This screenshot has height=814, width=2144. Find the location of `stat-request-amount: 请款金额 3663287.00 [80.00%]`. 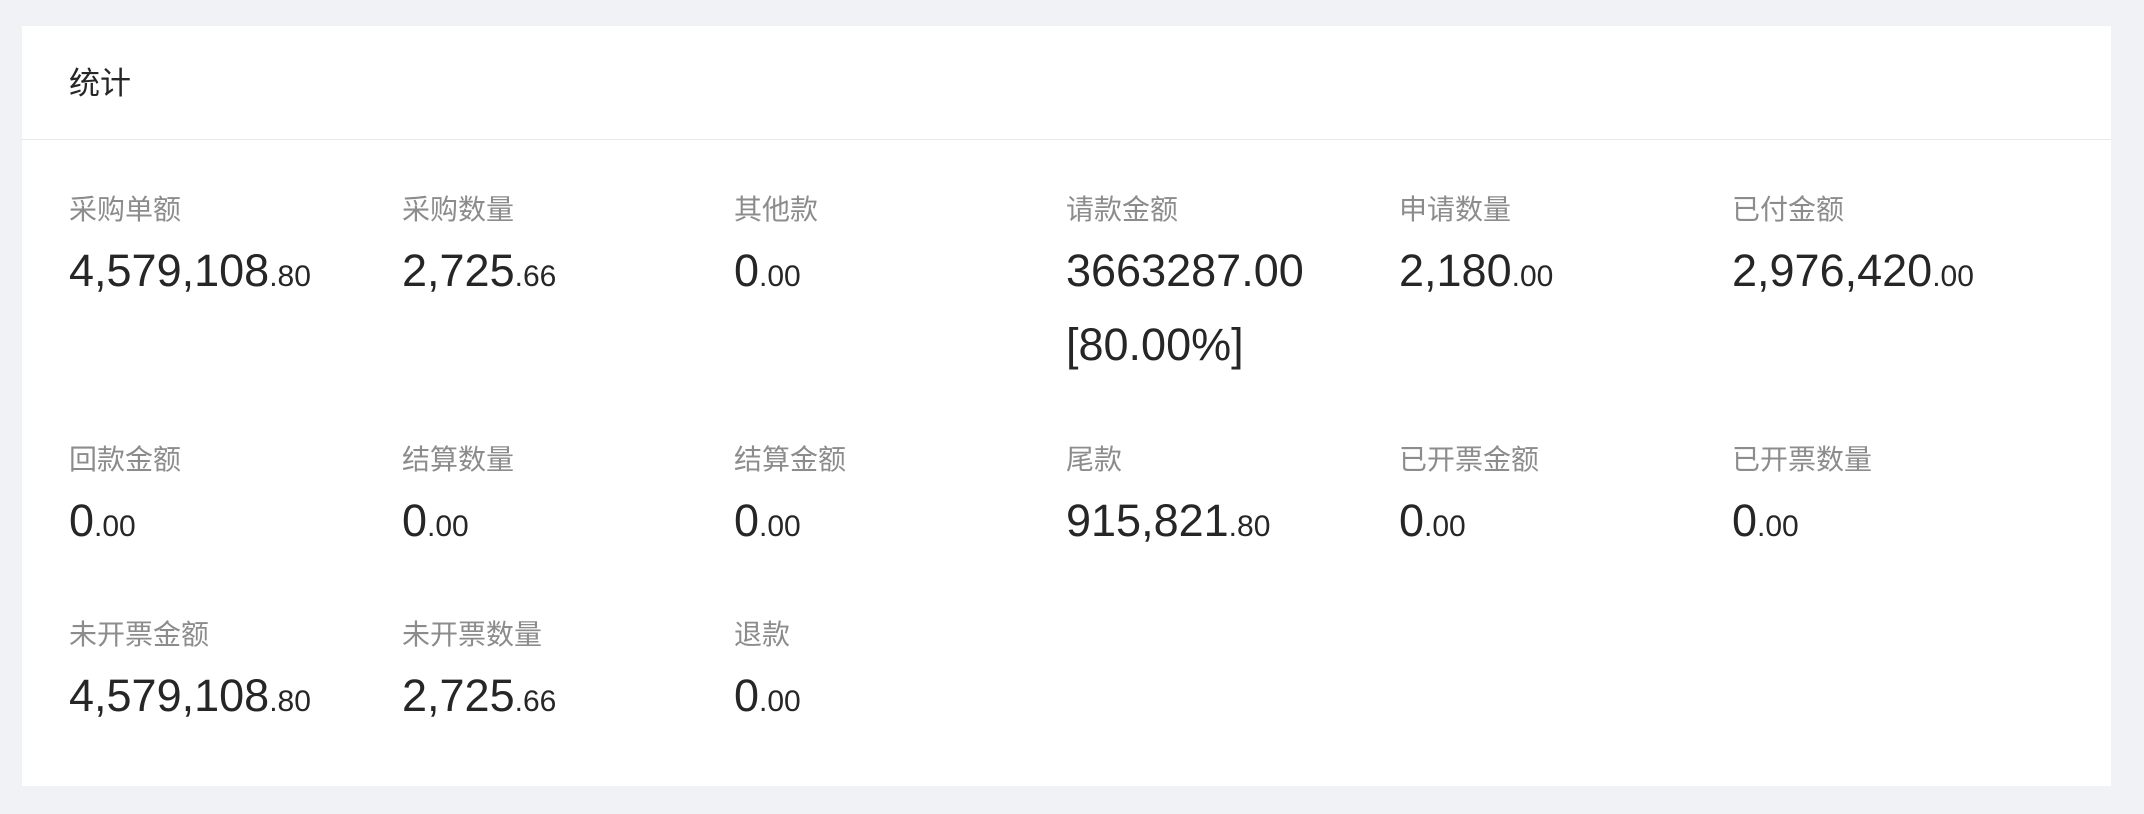

stat-request-amount: 请款金额 3663287.00 [80.00%] is located at coordinates (1226, 281).